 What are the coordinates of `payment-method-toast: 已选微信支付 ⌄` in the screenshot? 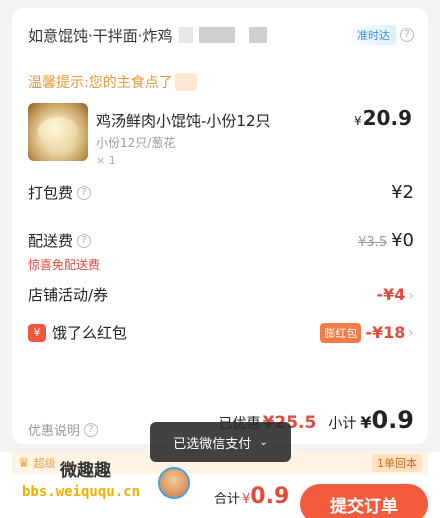 It's located at (220, 442).